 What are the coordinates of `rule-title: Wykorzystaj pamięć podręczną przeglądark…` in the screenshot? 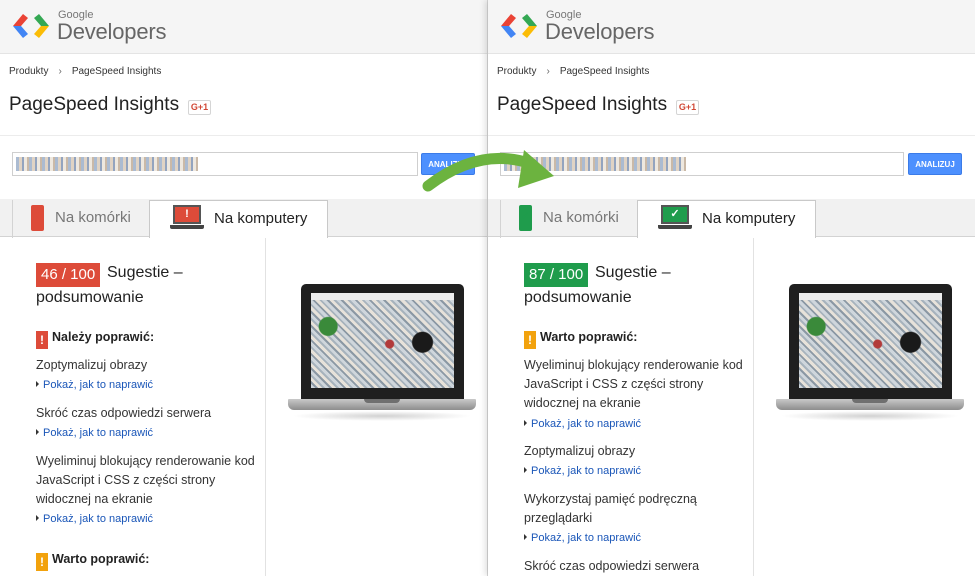 It's located at (610, 508).